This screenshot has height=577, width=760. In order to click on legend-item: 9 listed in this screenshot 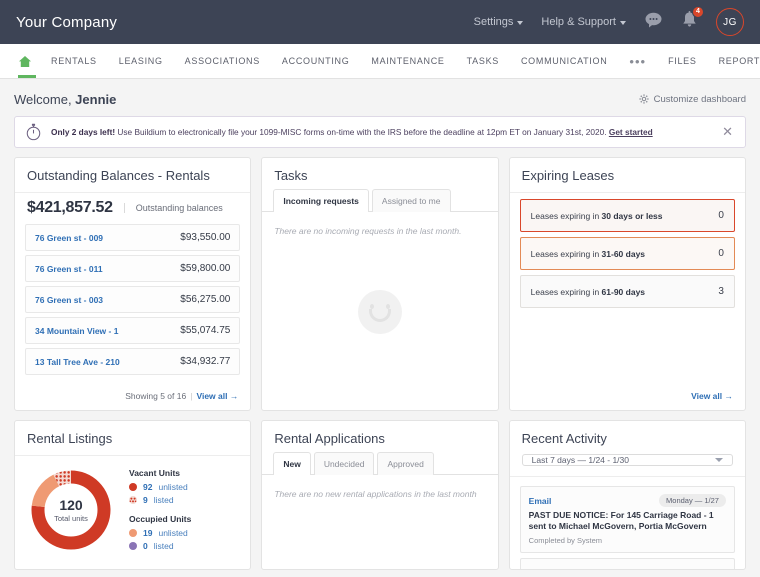, I will do `click(183, 500)`.